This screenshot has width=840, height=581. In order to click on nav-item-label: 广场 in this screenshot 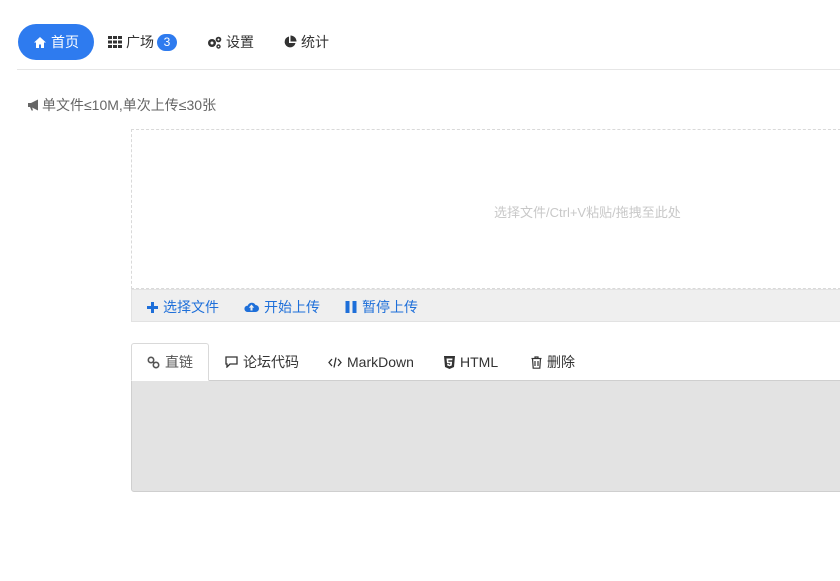, I will do `click(140, 42)`.